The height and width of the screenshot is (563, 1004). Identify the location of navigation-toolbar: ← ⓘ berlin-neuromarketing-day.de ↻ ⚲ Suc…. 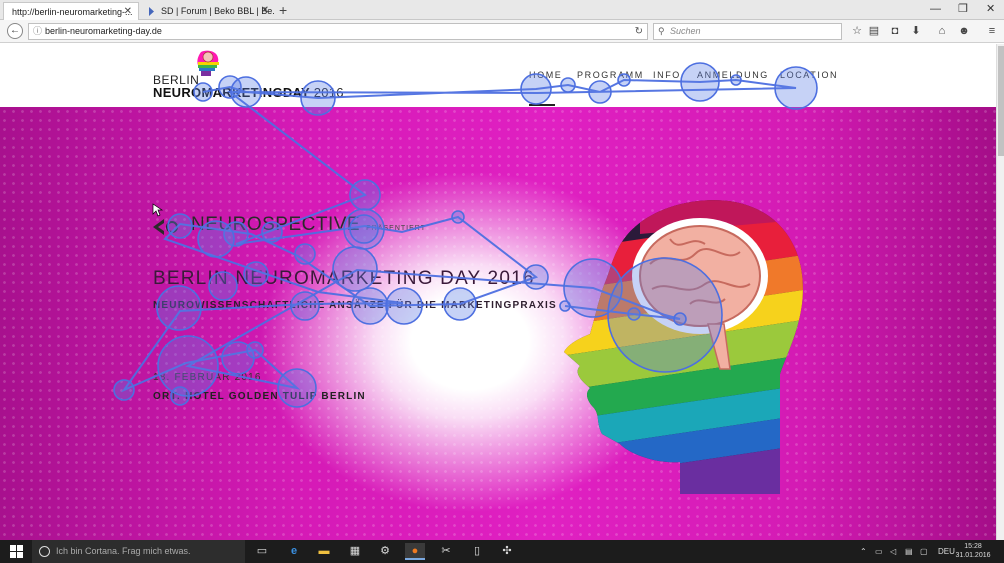
(502, 31).